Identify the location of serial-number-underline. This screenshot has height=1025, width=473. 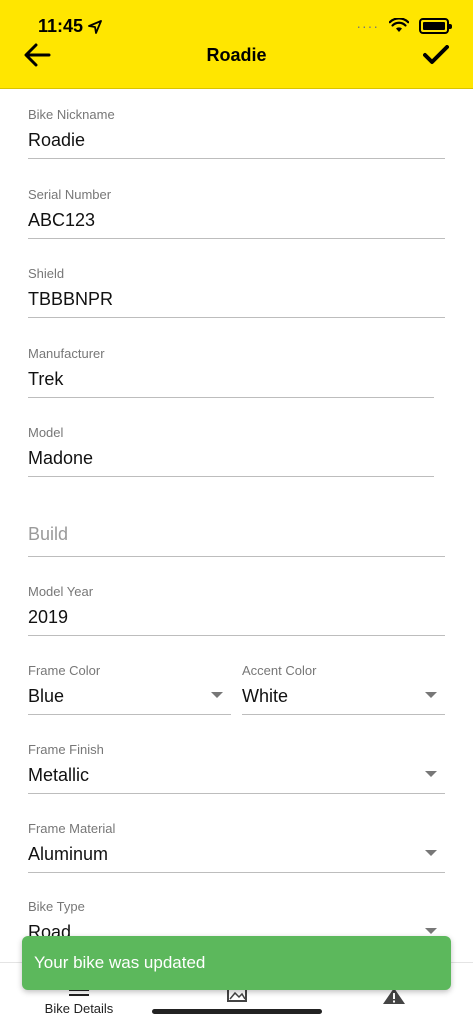
(236, 238).